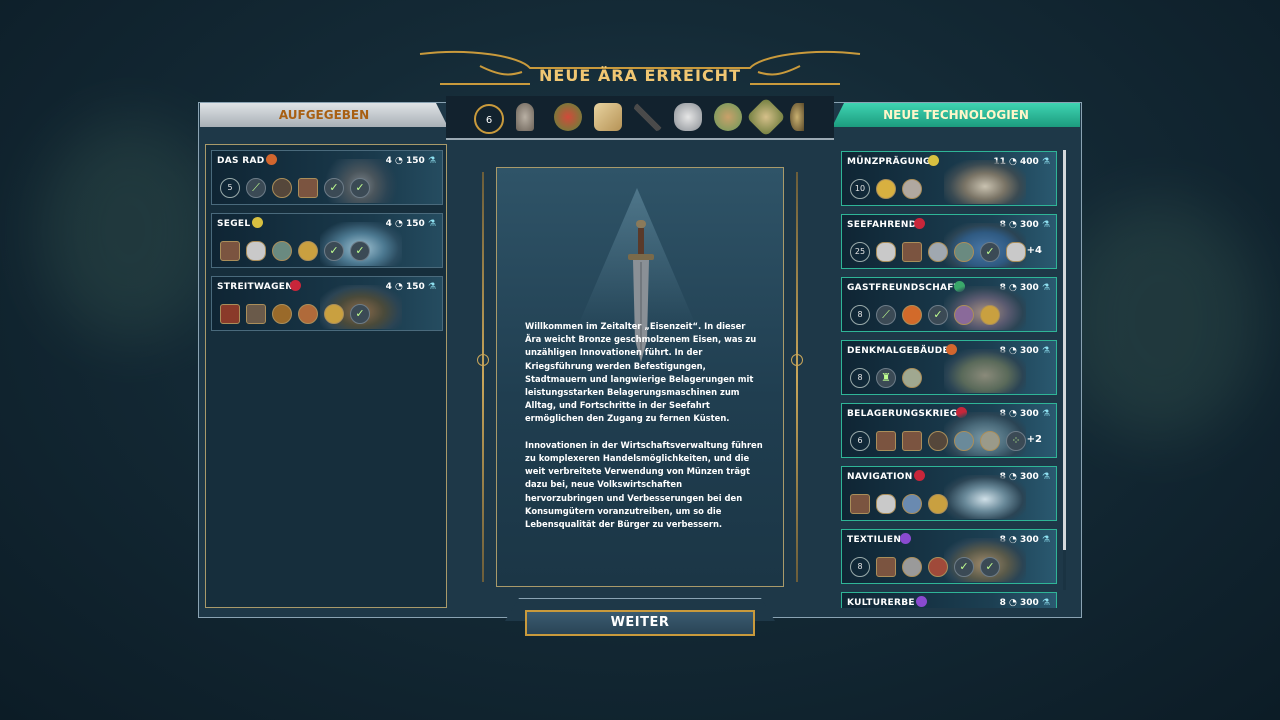 Image resolution: width=1280 pixels, height=720 pixels. What do you see at coordinates (256, 188) in the screenshot?
I see `tool-icon: ⟋` at bounding box center [256, 188].